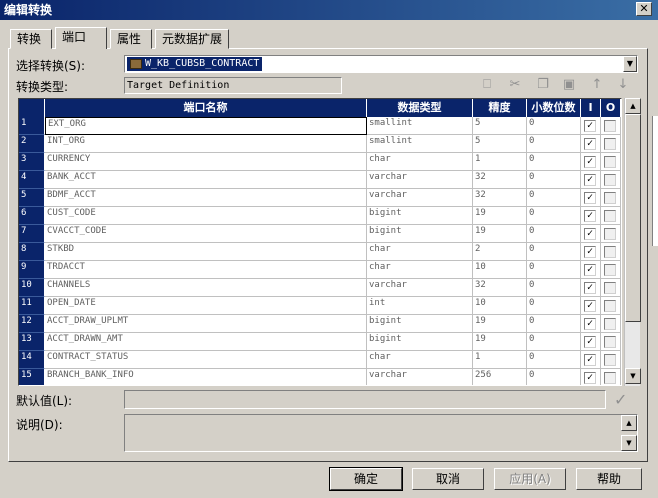 This screenshot has height=498, width=658. I want to click on new-port-icon: ⎕, so click(487, 85).